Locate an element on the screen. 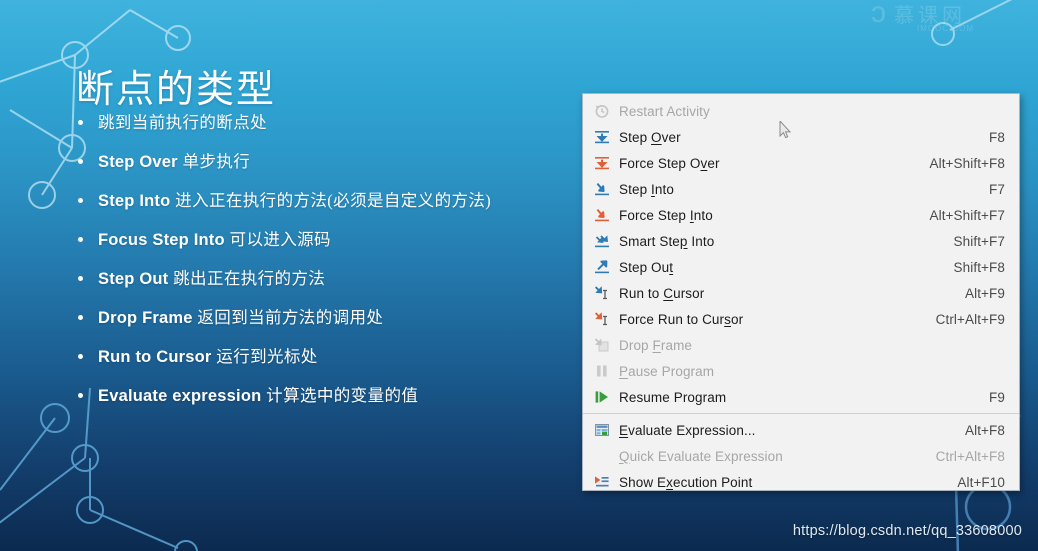  menu-item-label-post: ursor is located at coordinates (689, 293).